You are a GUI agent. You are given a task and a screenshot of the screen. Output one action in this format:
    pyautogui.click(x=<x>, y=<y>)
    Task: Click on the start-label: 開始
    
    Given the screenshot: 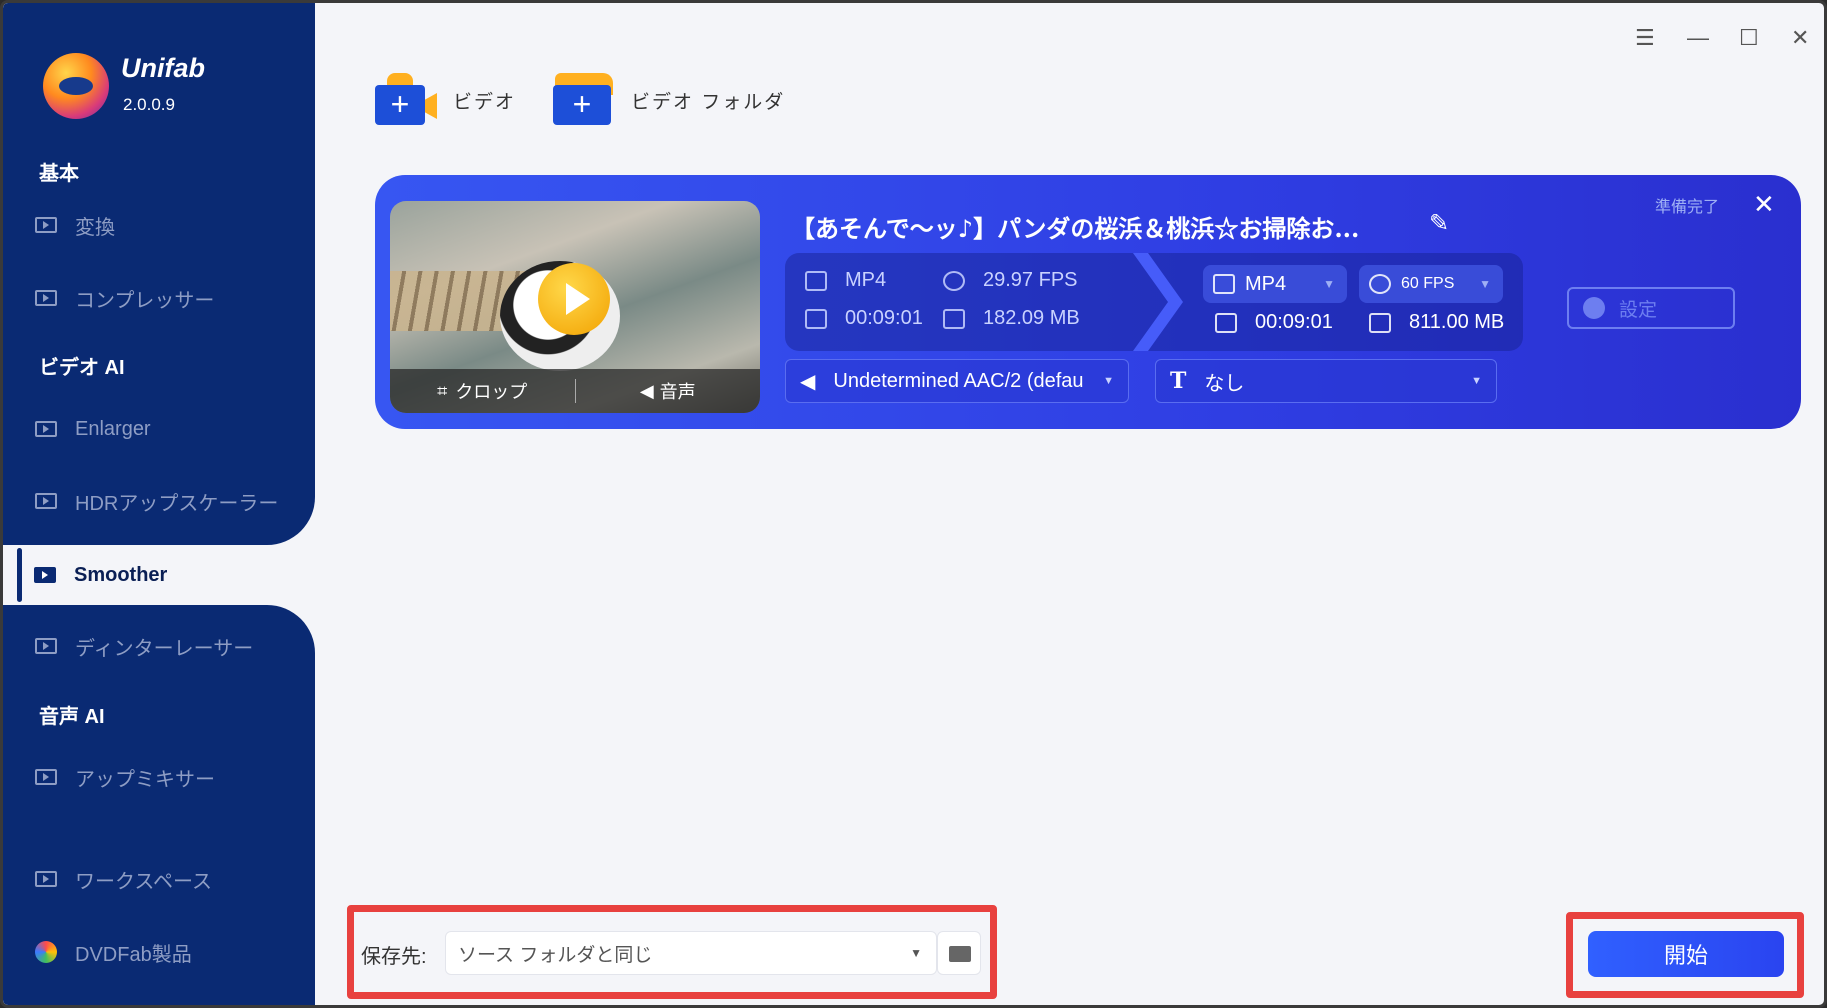 What is the action you would take?
    pyautogui.click(x=1685, y=955)
    